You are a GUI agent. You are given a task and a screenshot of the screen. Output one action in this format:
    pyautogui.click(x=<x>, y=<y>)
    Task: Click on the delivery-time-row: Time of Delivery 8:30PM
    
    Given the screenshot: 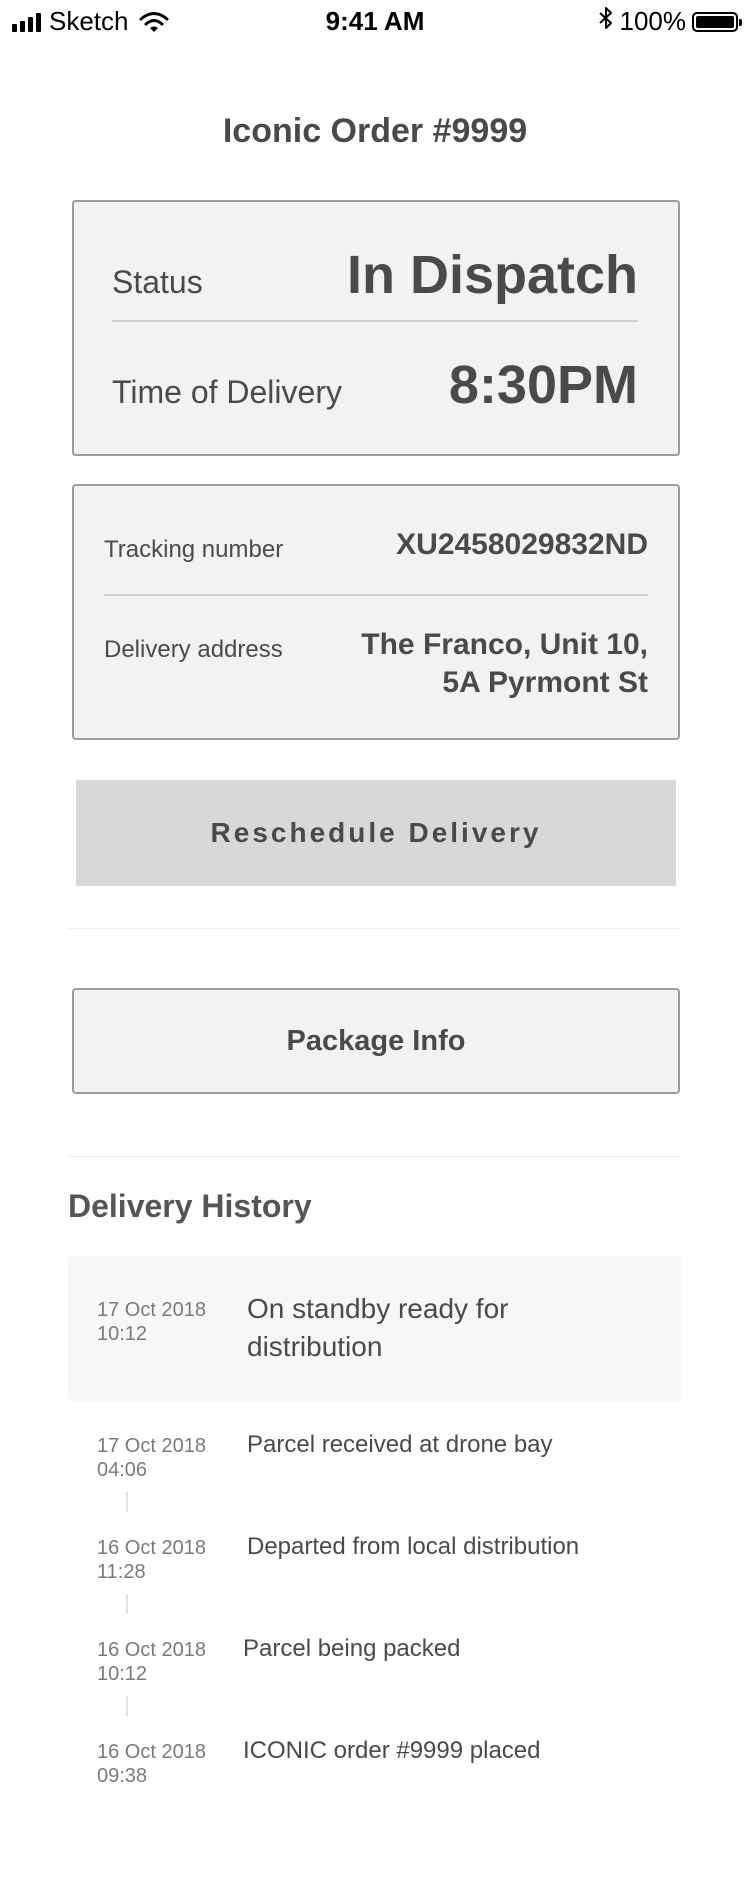 What is the action you would take?
    pyautogui.click(x=375, y=387)
    